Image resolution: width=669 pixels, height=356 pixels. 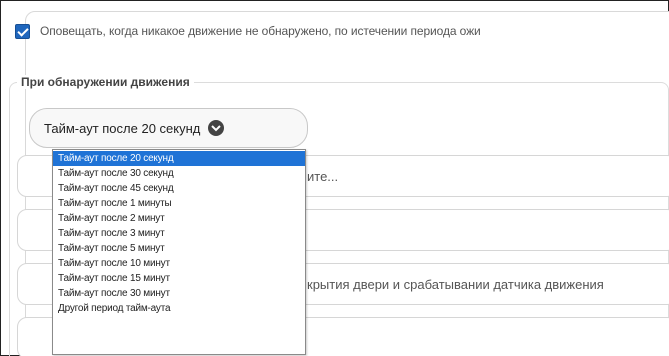 What do you see at coordinates (179, 263) in the screenshot?
I see `timeout-option-10-minutes: Тайм-аут после 10 минут` at bounding box center [179, 263].